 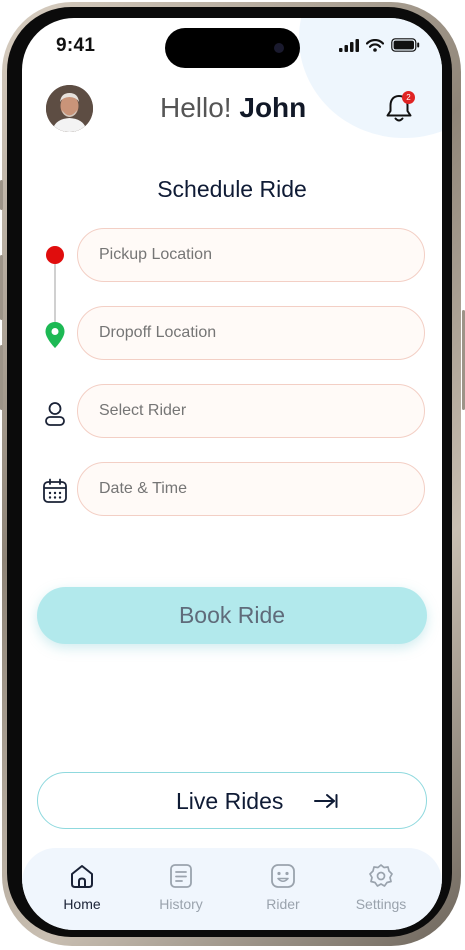 What do you see at coordinates (55, 335) in the screenshot?
I see `dropoff-pin-icon` at bounding box center [55, 335].